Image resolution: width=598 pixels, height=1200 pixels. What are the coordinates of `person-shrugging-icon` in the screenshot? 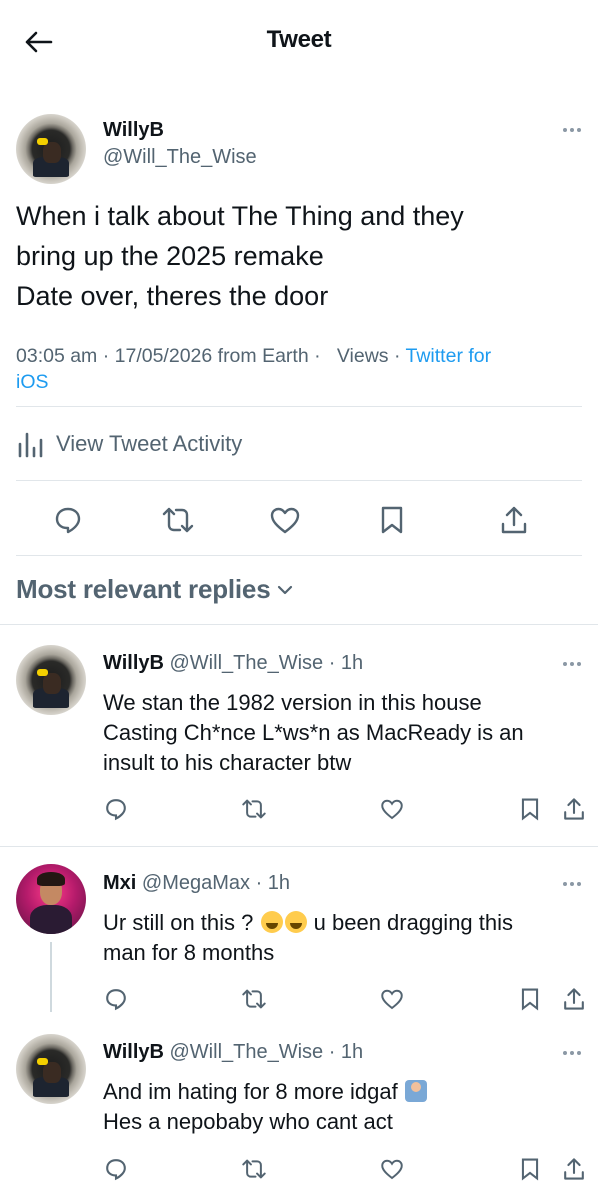 It's located at (415, 1091).